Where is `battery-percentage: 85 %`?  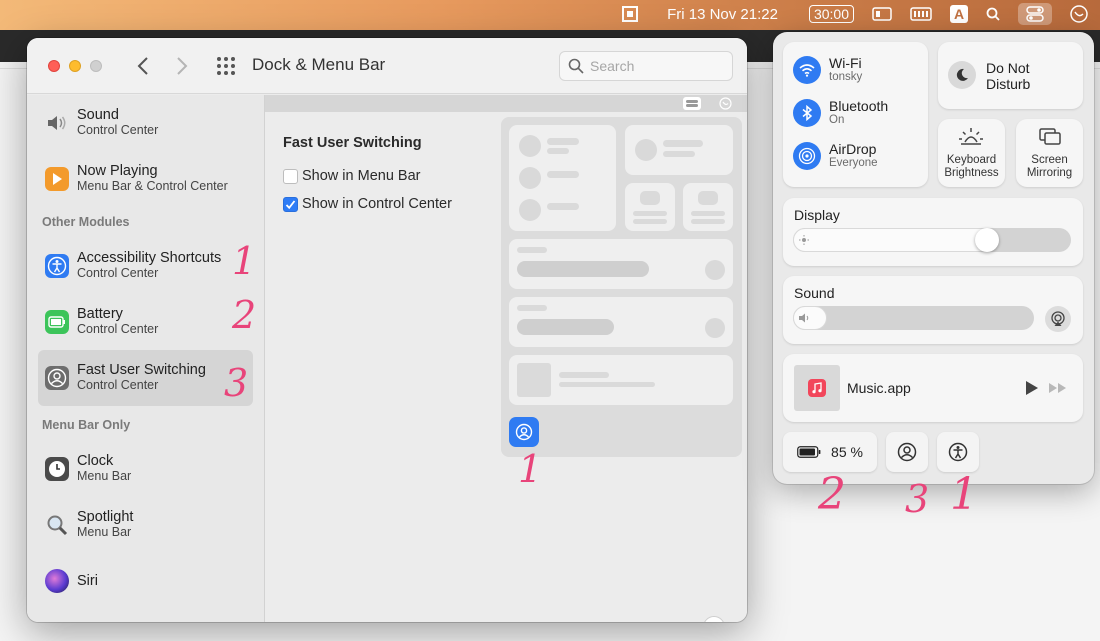 battery-percentage: 85 % is located at coordinates (847, 452).